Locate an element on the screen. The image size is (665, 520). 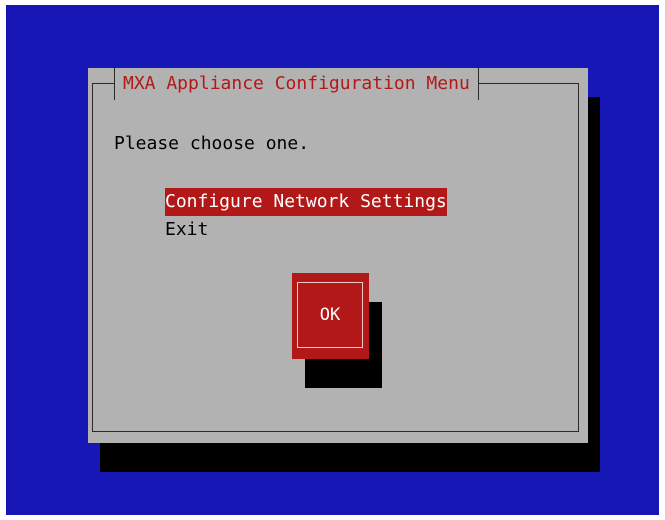
menu-item-label: Exit is located at coordinates (187, 229).